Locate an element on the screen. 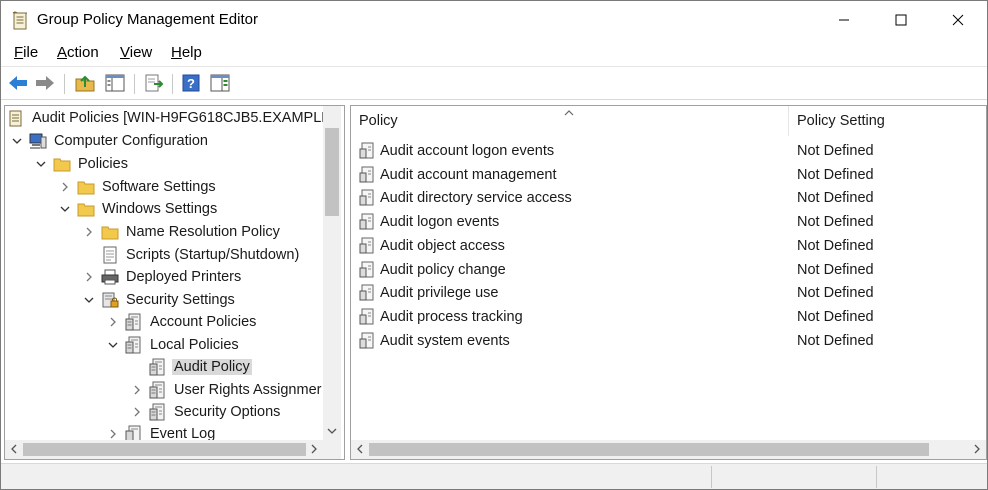 The height and width of the screenshot is (490, 988). tree-item-software-settings: Software Settings is located at coordinates (138, 187).